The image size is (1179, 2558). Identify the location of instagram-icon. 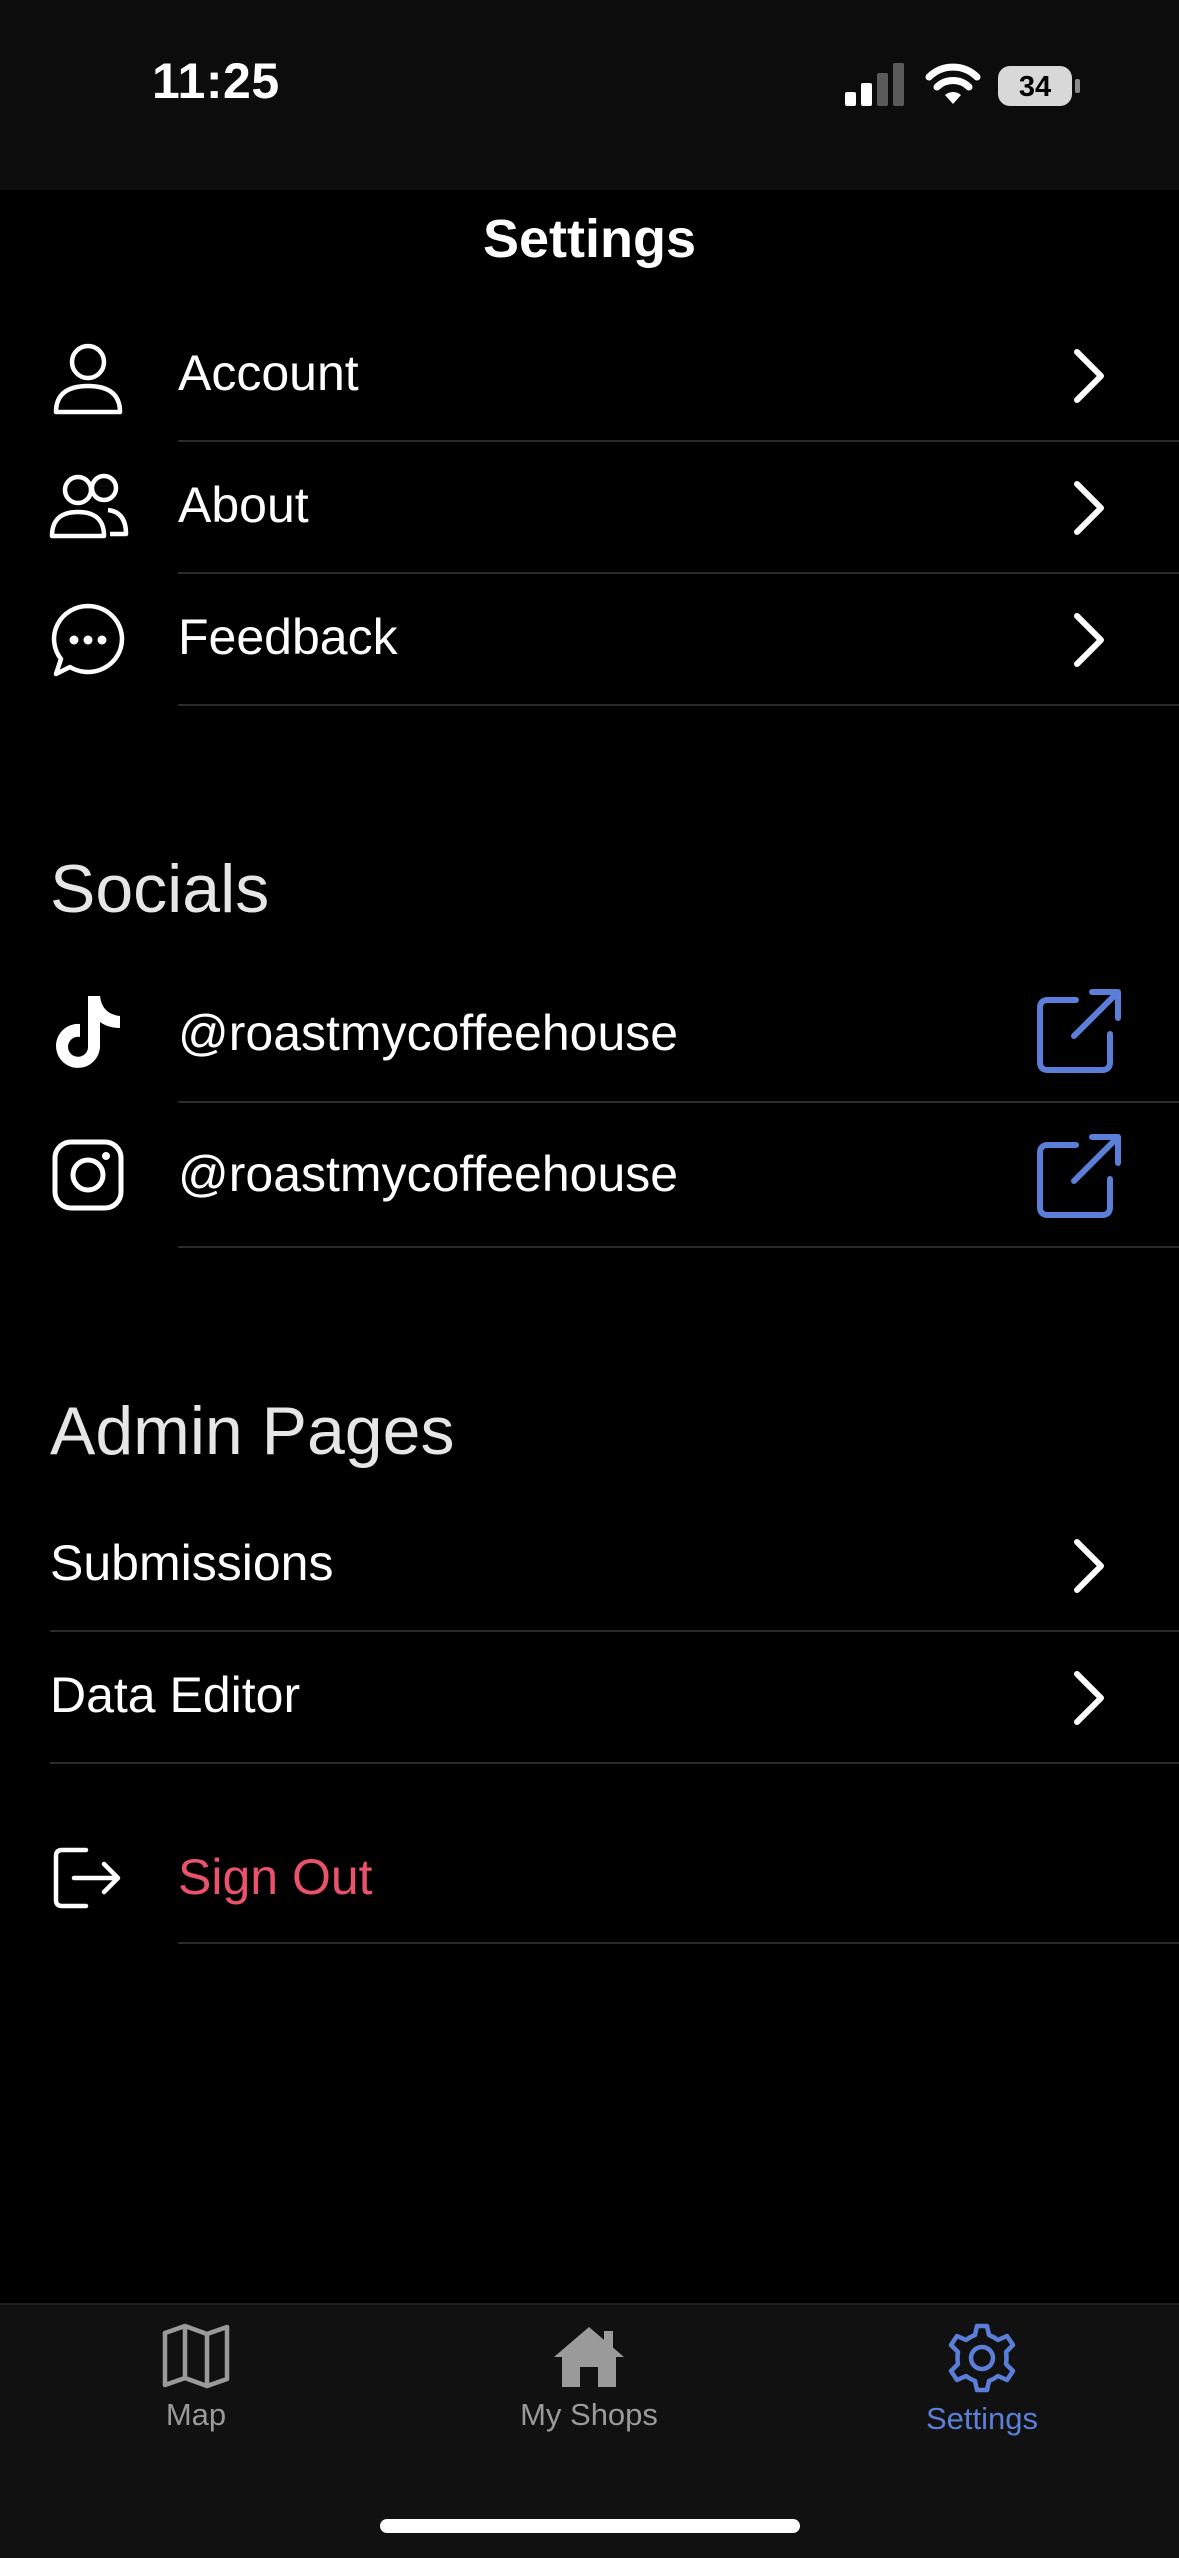
(88, 1175).